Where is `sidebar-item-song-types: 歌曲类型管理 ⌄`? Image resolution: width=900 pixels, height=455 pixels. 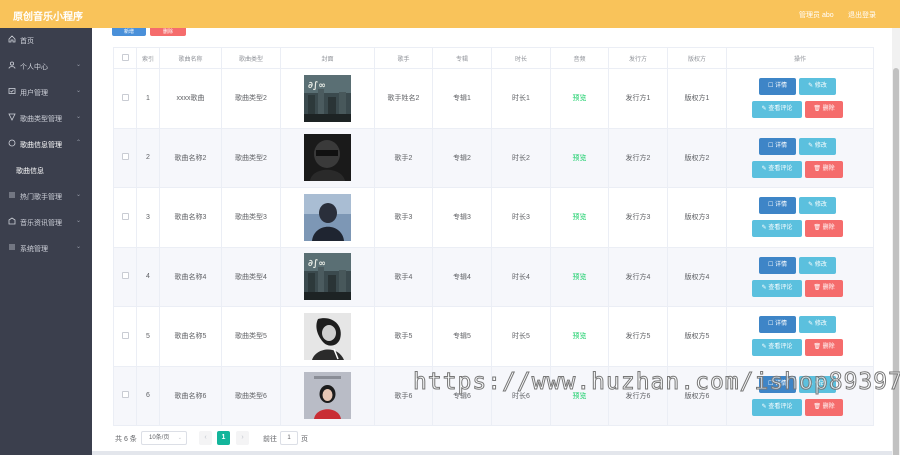
sidebar-item-song-types: 歌曲类型管理 ⌄ is located at coordinates (46, 118).